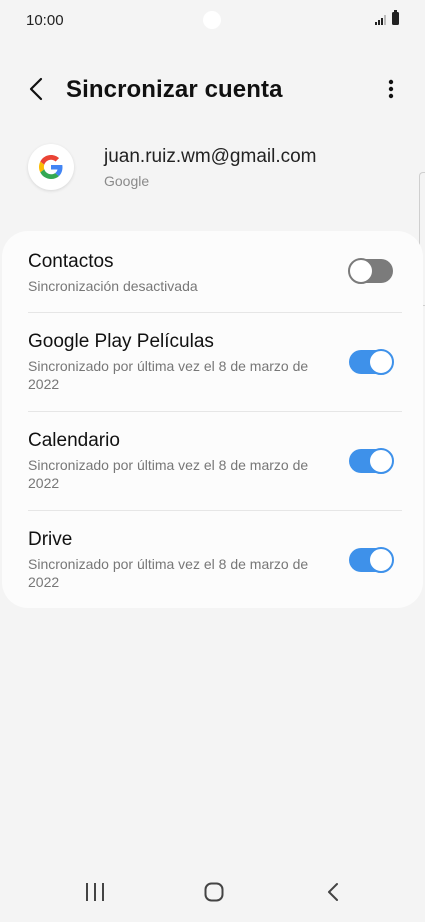 The height and width of the screenshot is (922, 425). What do you see at coordinates (210, 156) in the screenshot?
I see `account-email: juan.ruiz.wm@gmail.com` at bounding box center [210, 156].